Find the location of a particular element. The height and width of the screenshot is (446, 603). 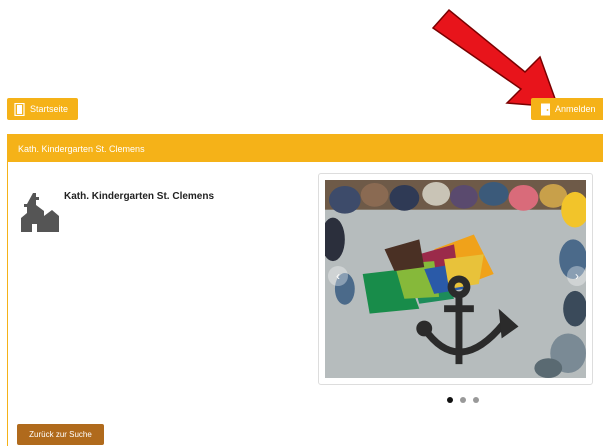

carousel-indicators is located at coordinates (463, 400).